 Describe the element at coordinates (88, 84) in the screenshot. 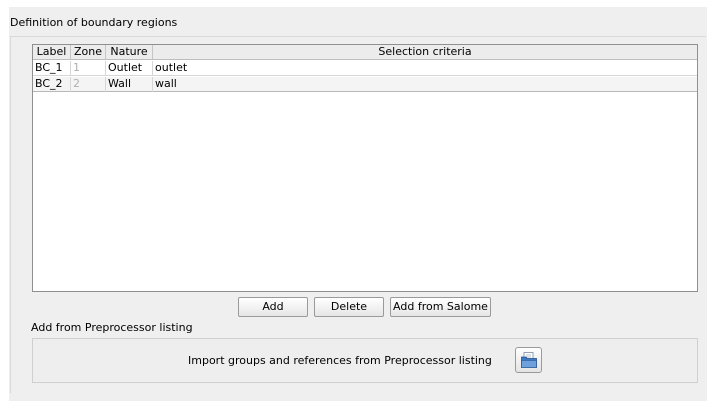

I see `cell-zone: 2` at that location.